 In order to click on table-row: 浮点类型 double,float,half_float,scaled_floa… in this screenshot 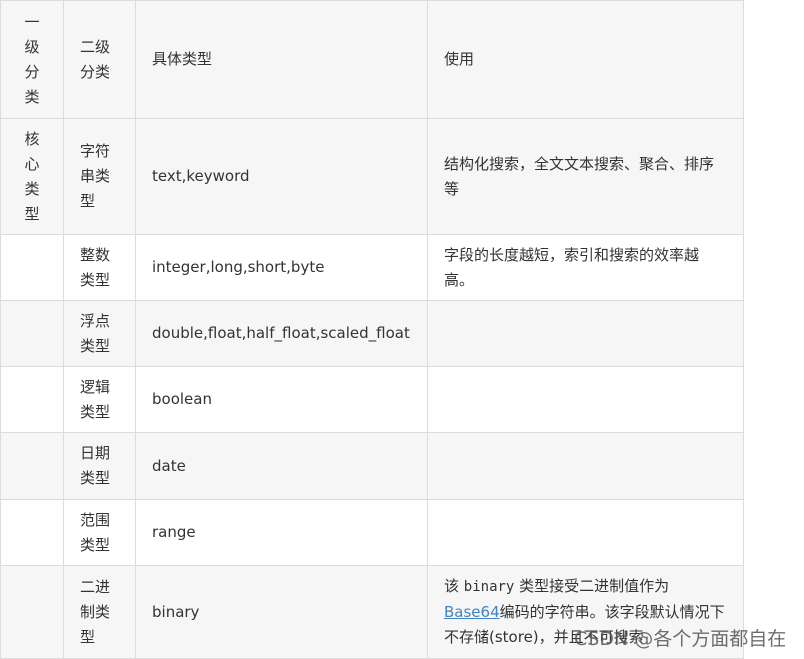, I will do `click(372, 333)`.